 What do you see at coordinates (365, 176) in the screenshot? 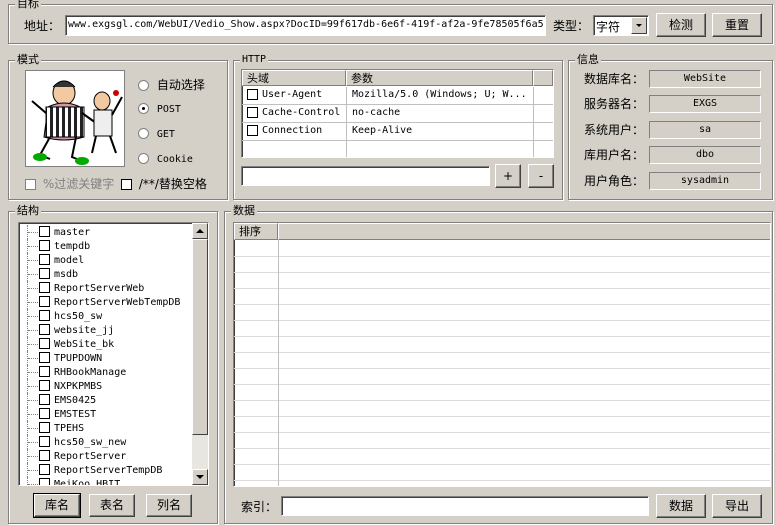
I see `http-new-header-input` at bounding box center [365, 176].